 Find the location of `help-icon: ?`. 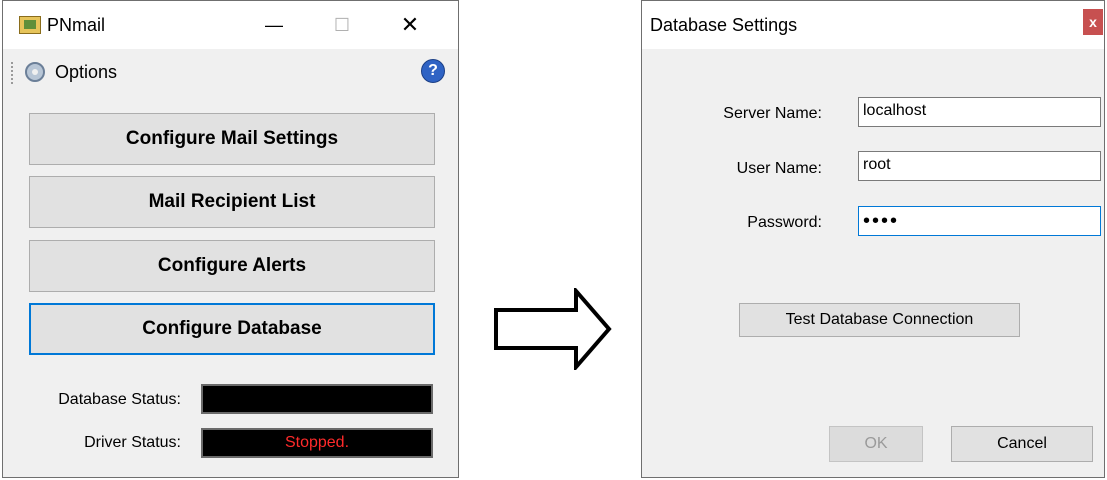

help-icon: ? is located at coordinates (433, 71).